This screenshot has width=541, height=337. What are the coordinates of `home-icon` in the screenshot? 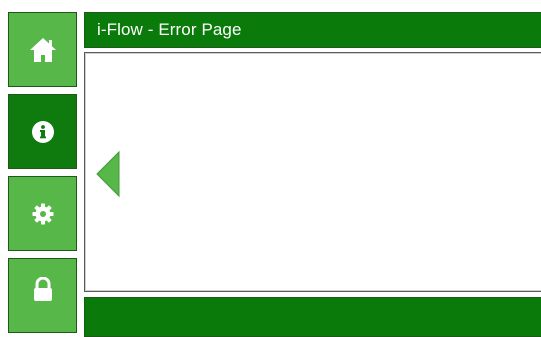 It's located at (43, 50).